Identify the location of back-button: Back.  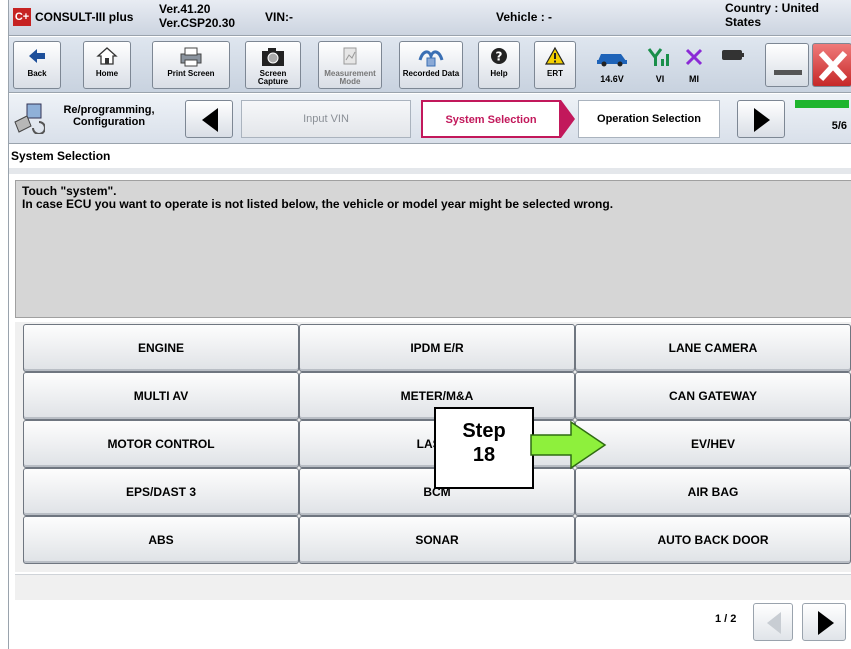
(37, 65).